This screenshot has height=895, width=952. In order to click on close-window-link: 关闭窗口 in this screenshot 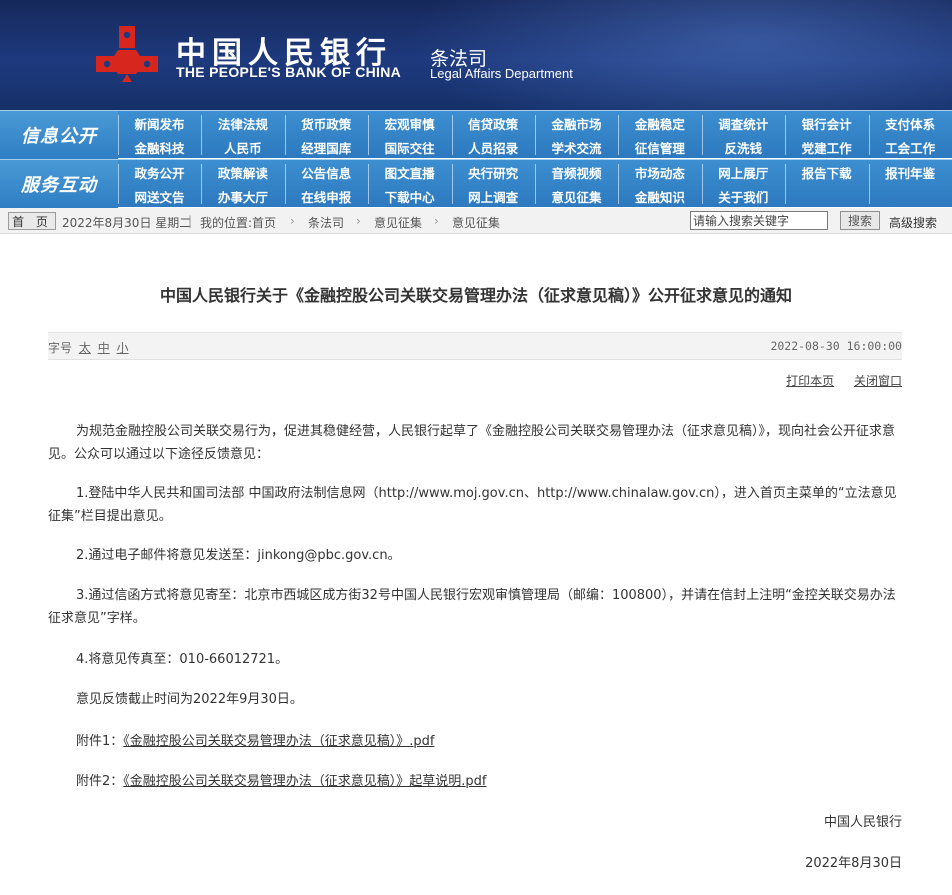, I will do `click(878, 381)`.